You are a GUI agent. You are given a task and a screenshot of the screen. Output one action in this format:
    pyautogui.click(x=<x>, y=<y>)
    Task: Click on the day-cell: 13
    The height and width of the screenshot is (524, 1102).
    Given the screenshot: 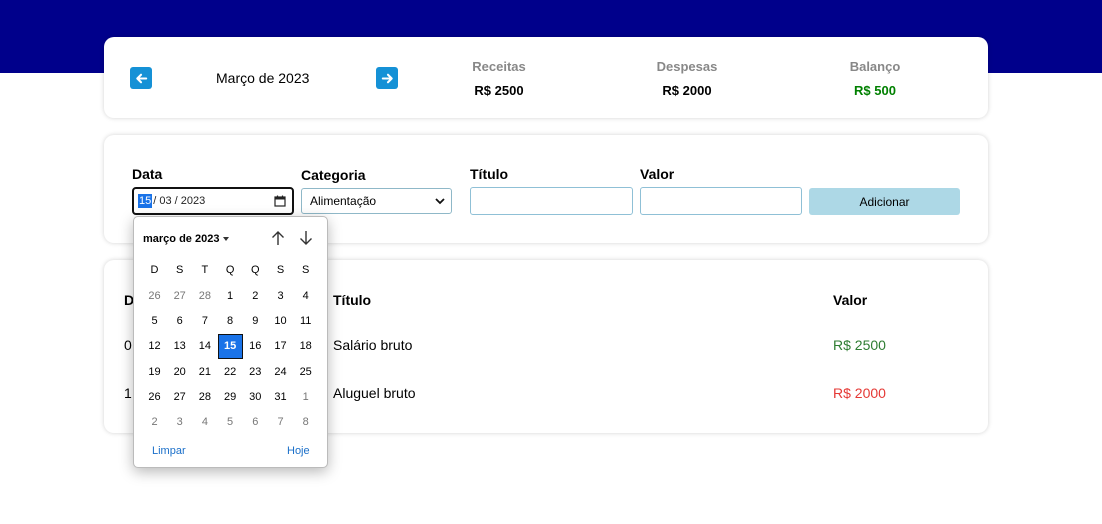 What is the action you would take?
    pyautogui.click(x=179, y=346)
    